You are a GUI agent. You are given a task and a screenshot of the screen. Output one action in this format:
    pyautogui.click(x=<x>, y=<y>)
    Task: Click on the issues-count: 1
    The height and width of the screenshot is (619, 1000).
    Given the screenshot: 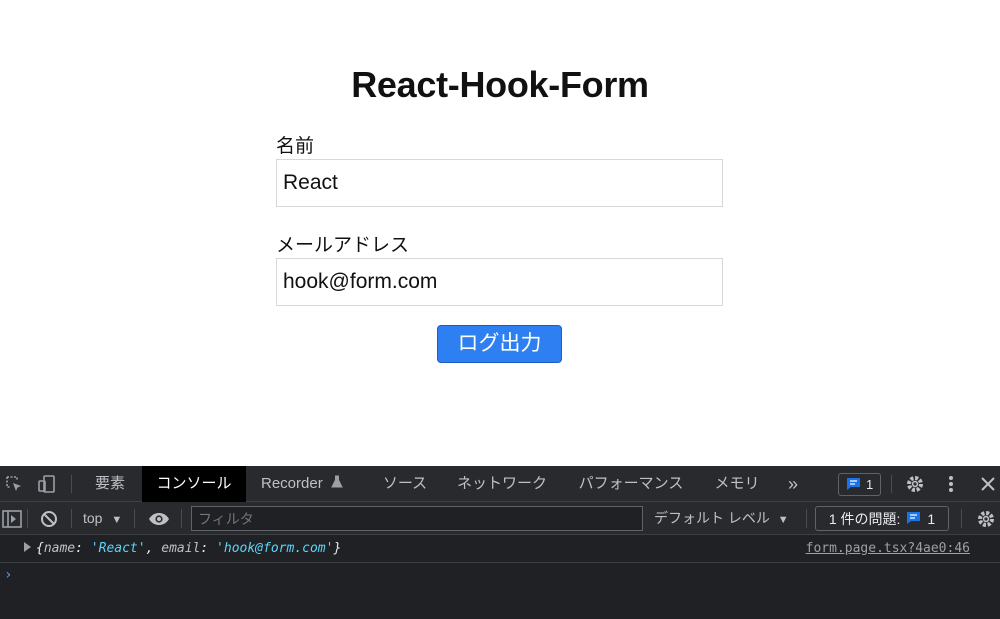 What is the action you would take?
    pyautogui.click(x=931, y=518)
    